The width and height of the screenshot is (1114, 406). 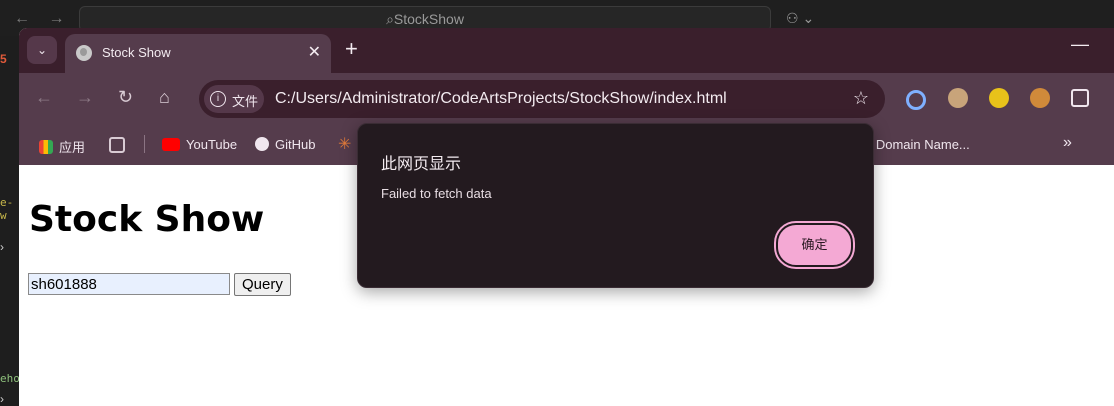 What do you see at coordinates (171, 144) in the screenshot?
I see `youtube-icon` at bounding box center [171, 144].